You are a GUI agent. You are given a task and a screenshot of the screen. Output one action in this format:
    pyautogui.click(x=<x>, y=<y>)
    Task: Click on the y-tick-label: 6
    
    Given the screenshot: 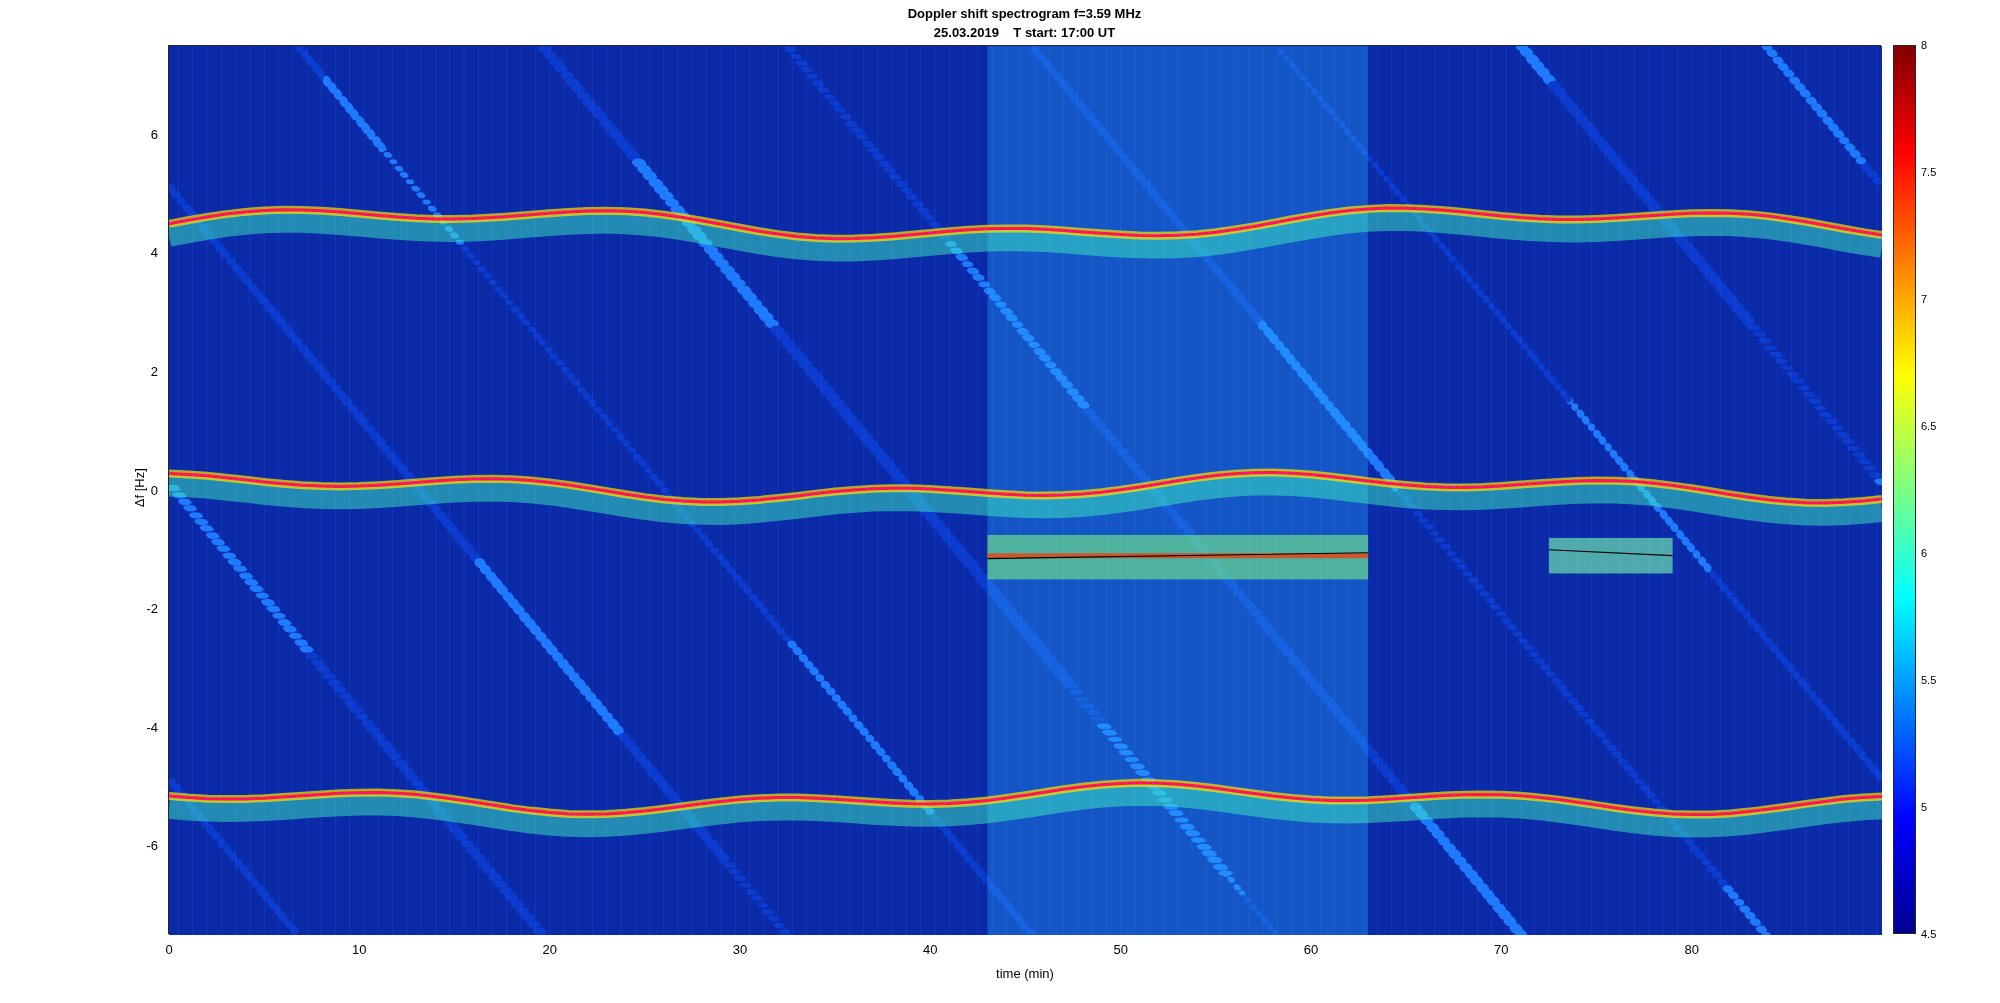 What is the action you would take?
    pyautogui.click(x=154, y=134)
    